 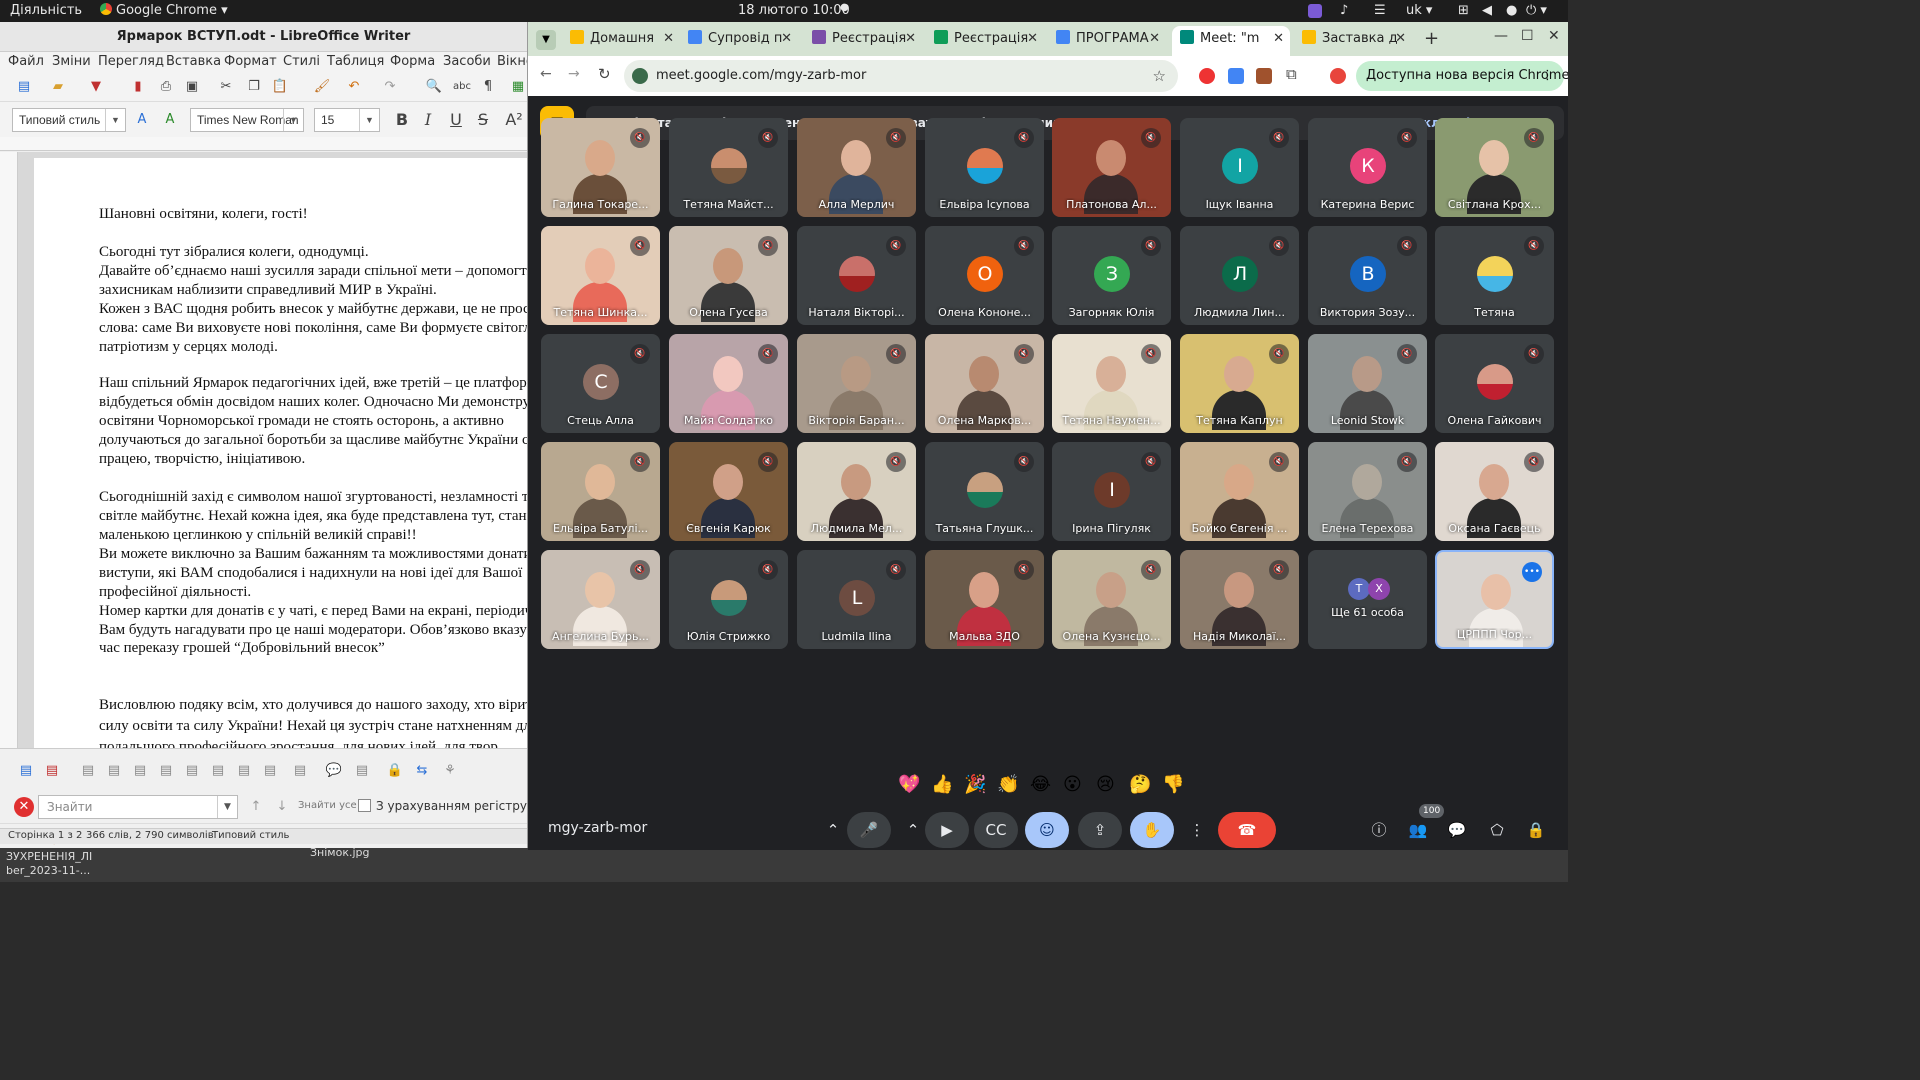 What do you see at coordinates (450, 771) in the screenshot?
I see `sign-icon: ⚘` at bounding box center [450, 771].